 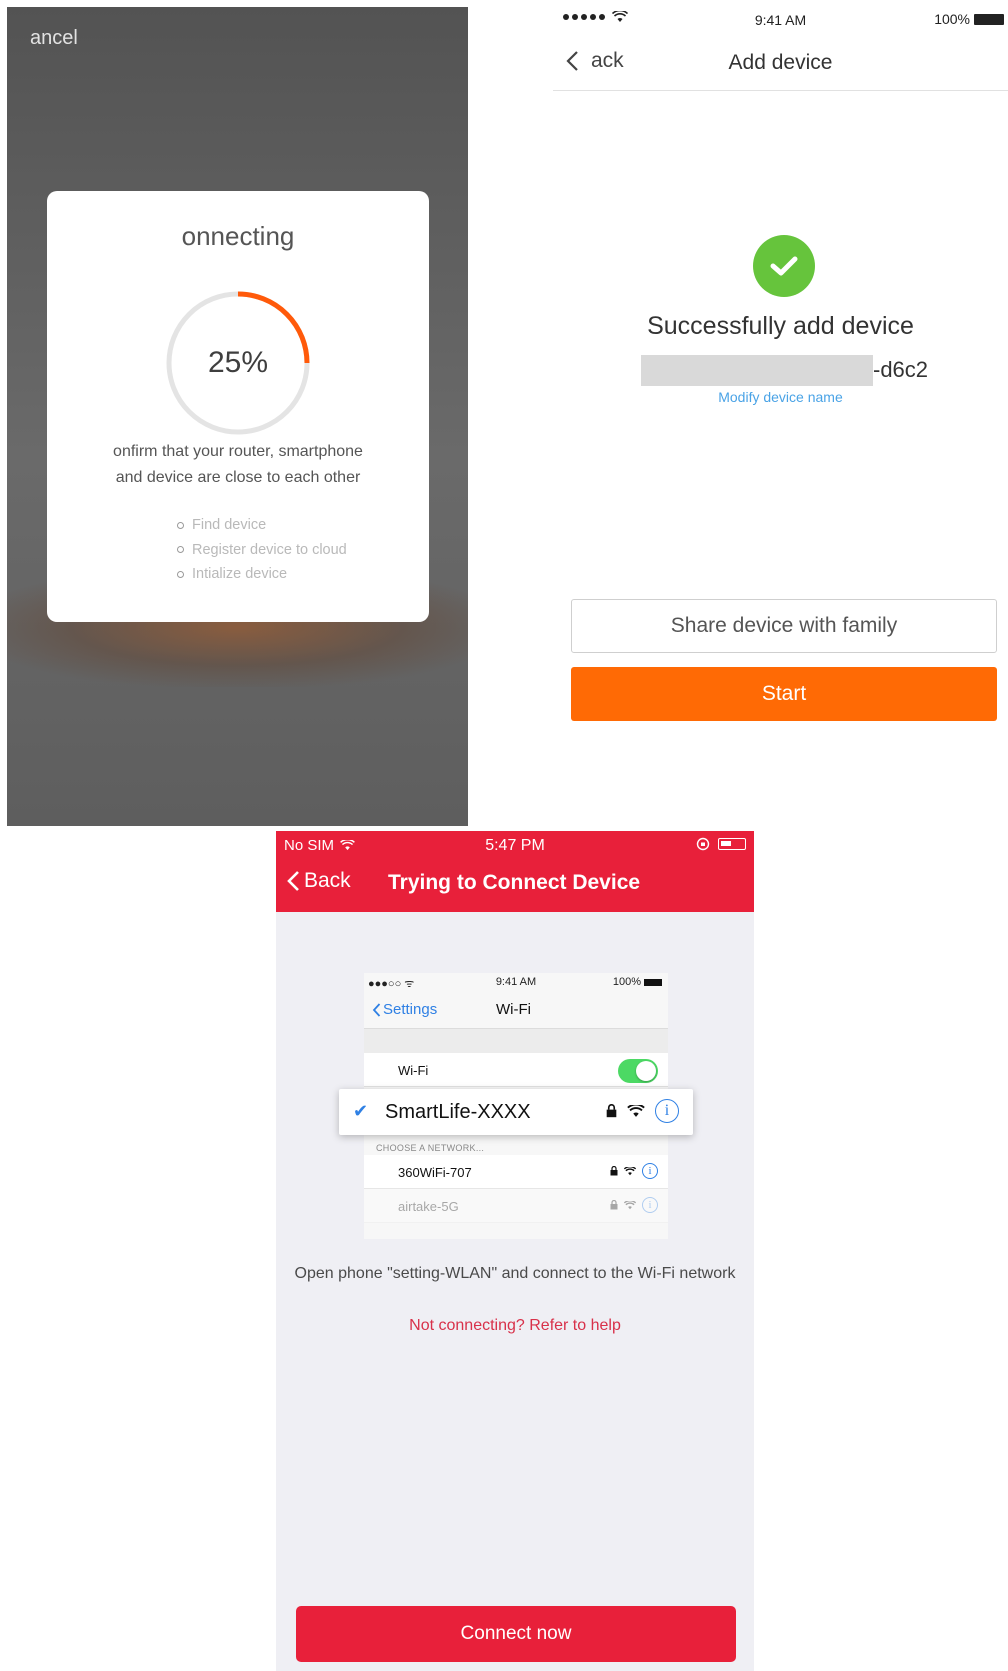 I want to click on selected-network-name: SmartLife-XXXX, so click(x=458, y=1112).